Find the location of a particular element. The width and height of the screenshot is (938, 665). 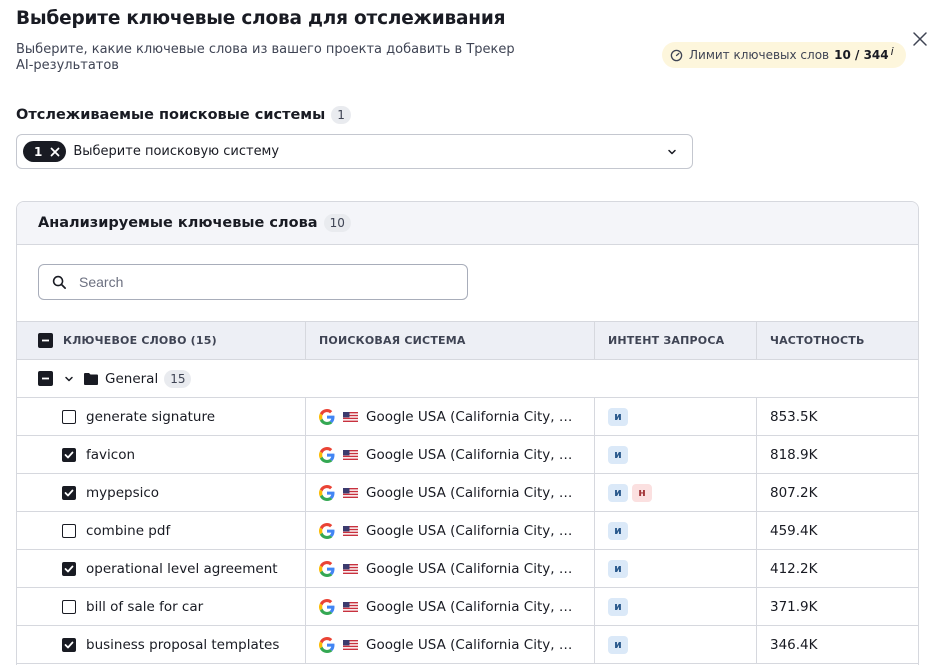

header-keyword-label: КЛЮЧЕВОЕ СЛОВО (15) is located at coordinates (140, 340).